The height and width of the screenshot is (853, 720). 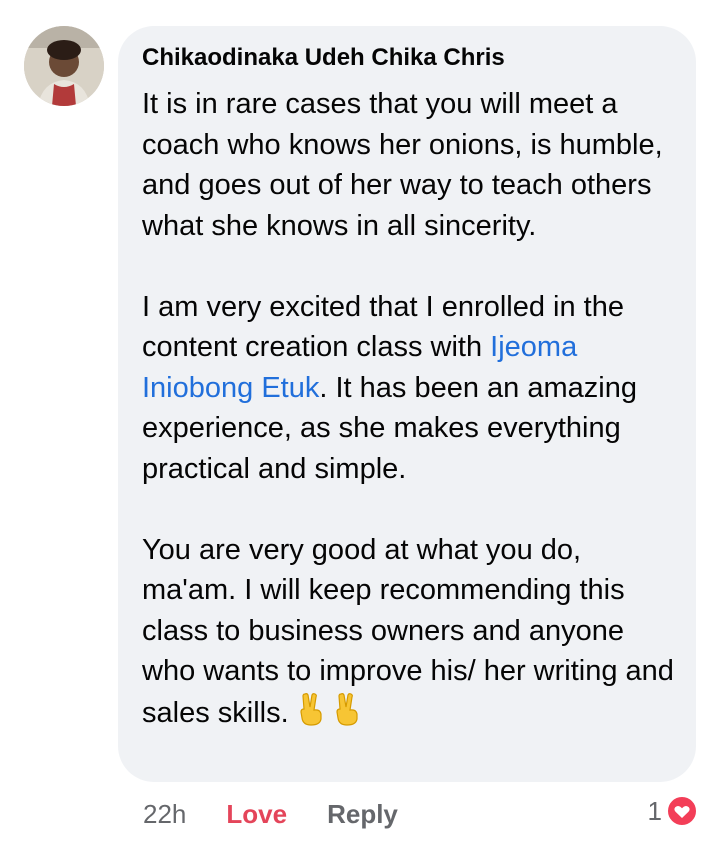 What do you see at coordinates (256, 814) in the screenshot?
I see `love-button: Love` at bounding box center [256, 814].